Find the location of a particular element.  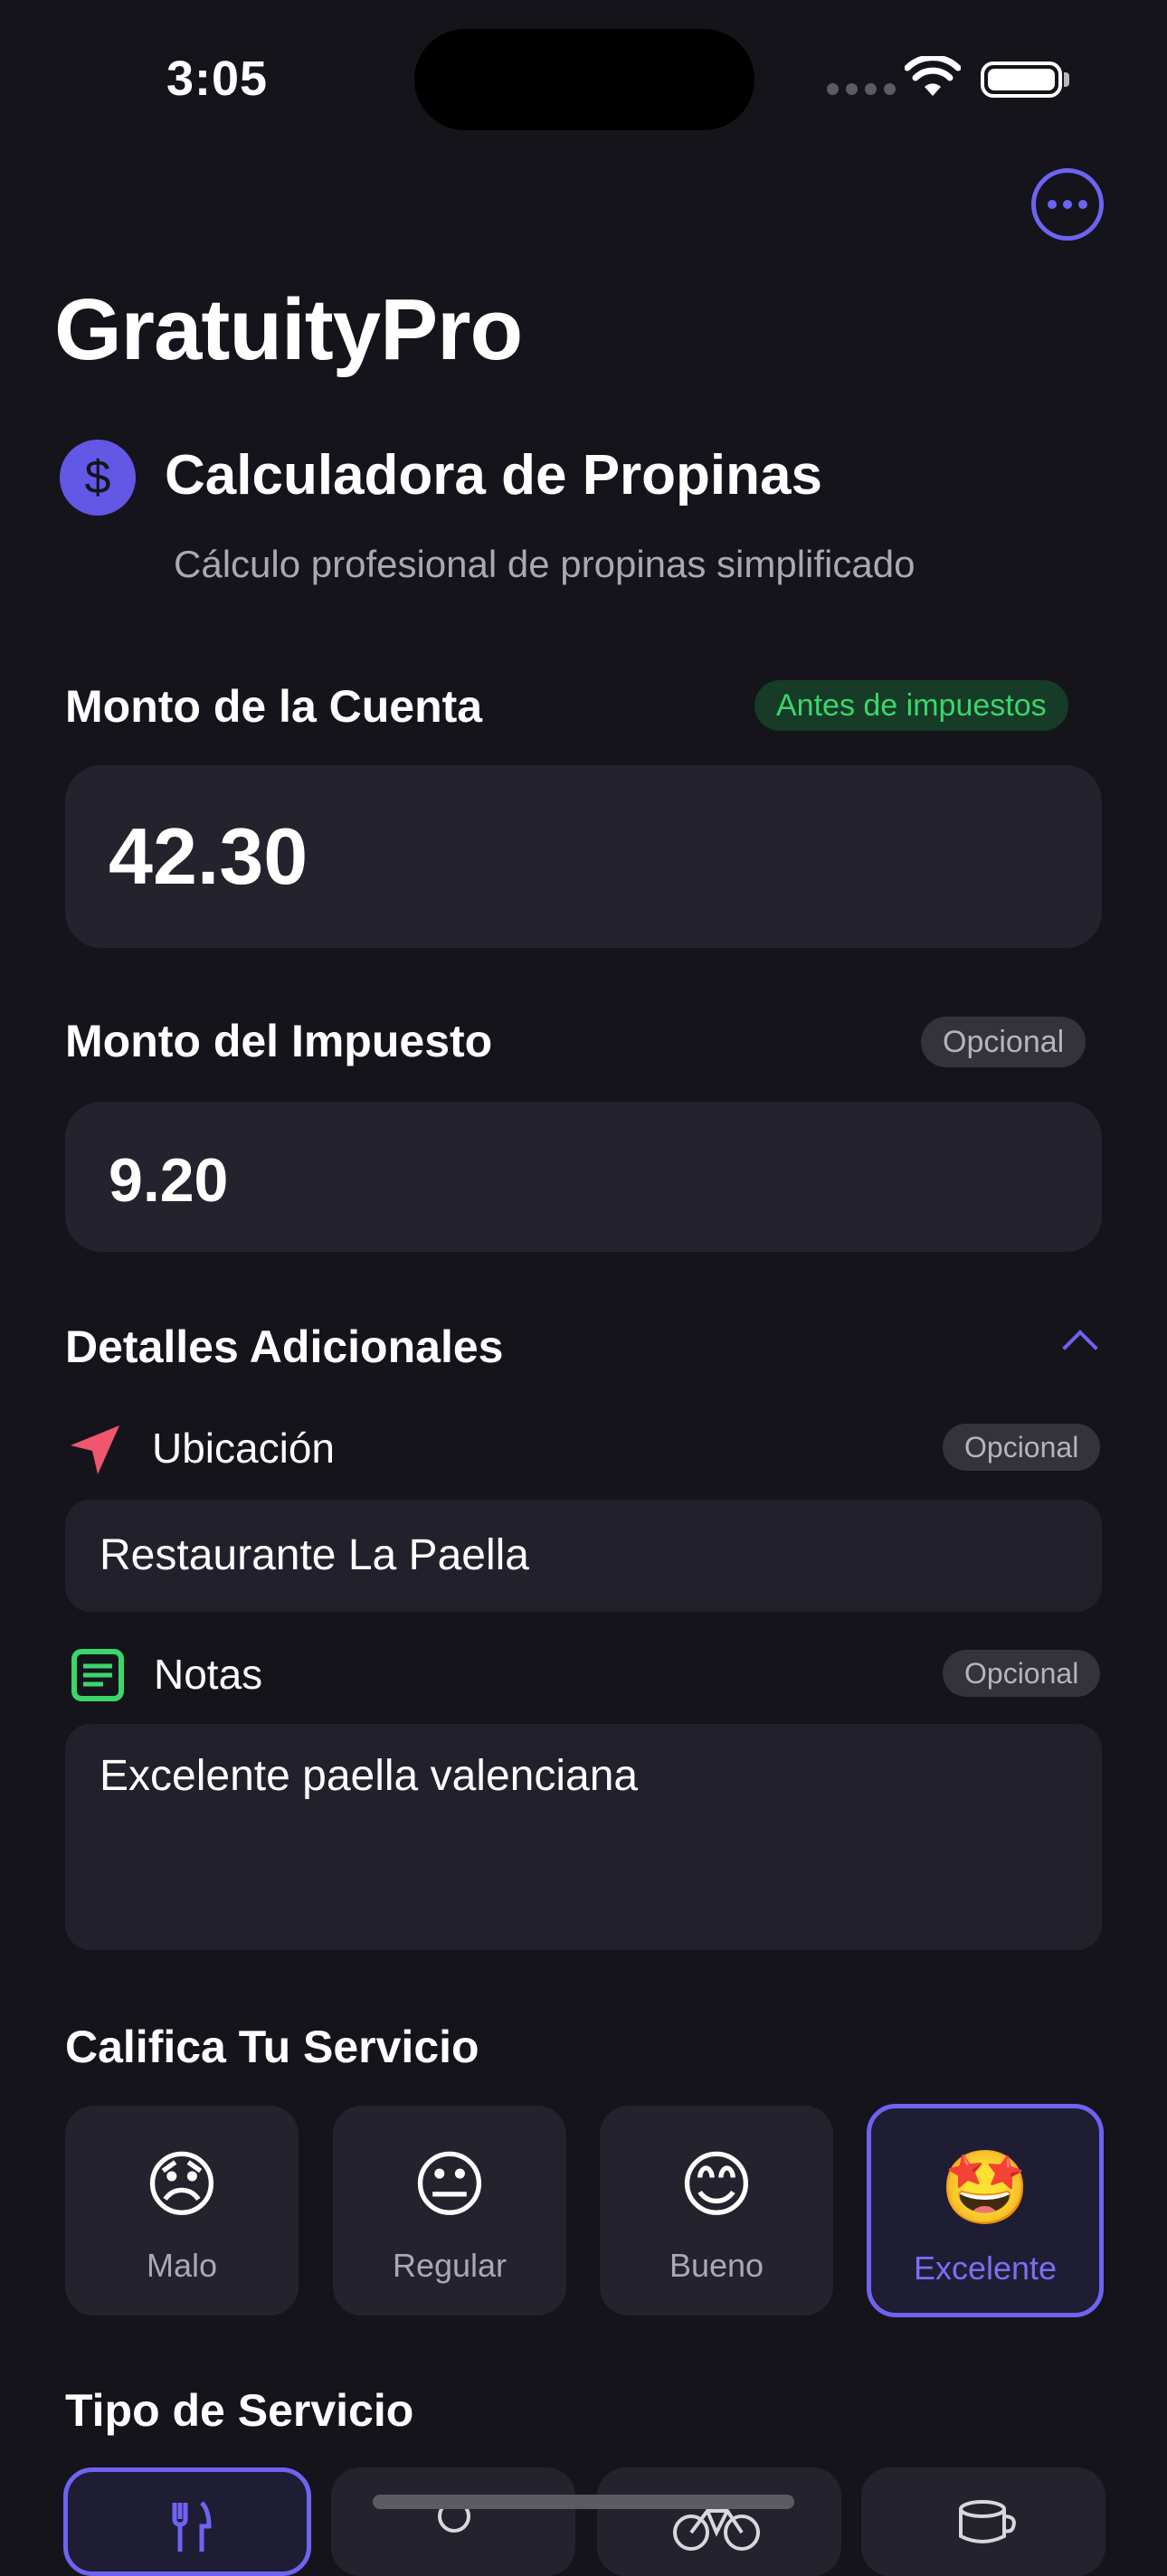

rating-title: Califica Tu Servicio is located at coordinates (272, 2047).